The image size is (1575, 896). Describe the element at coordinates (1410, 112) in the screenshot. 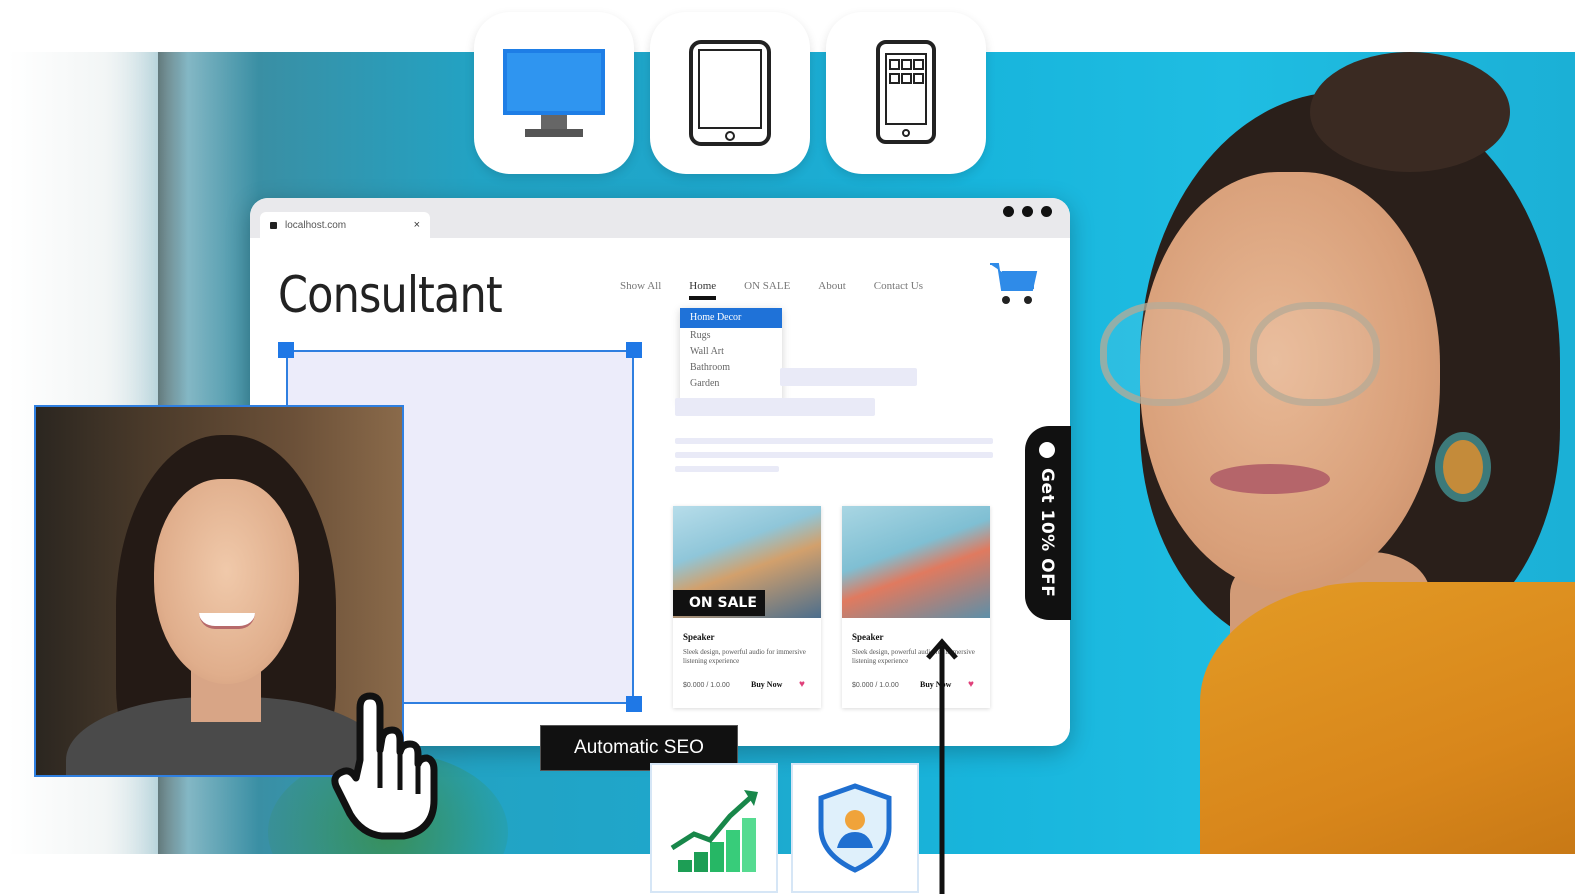

I see `woman-hair-bun` at that location.